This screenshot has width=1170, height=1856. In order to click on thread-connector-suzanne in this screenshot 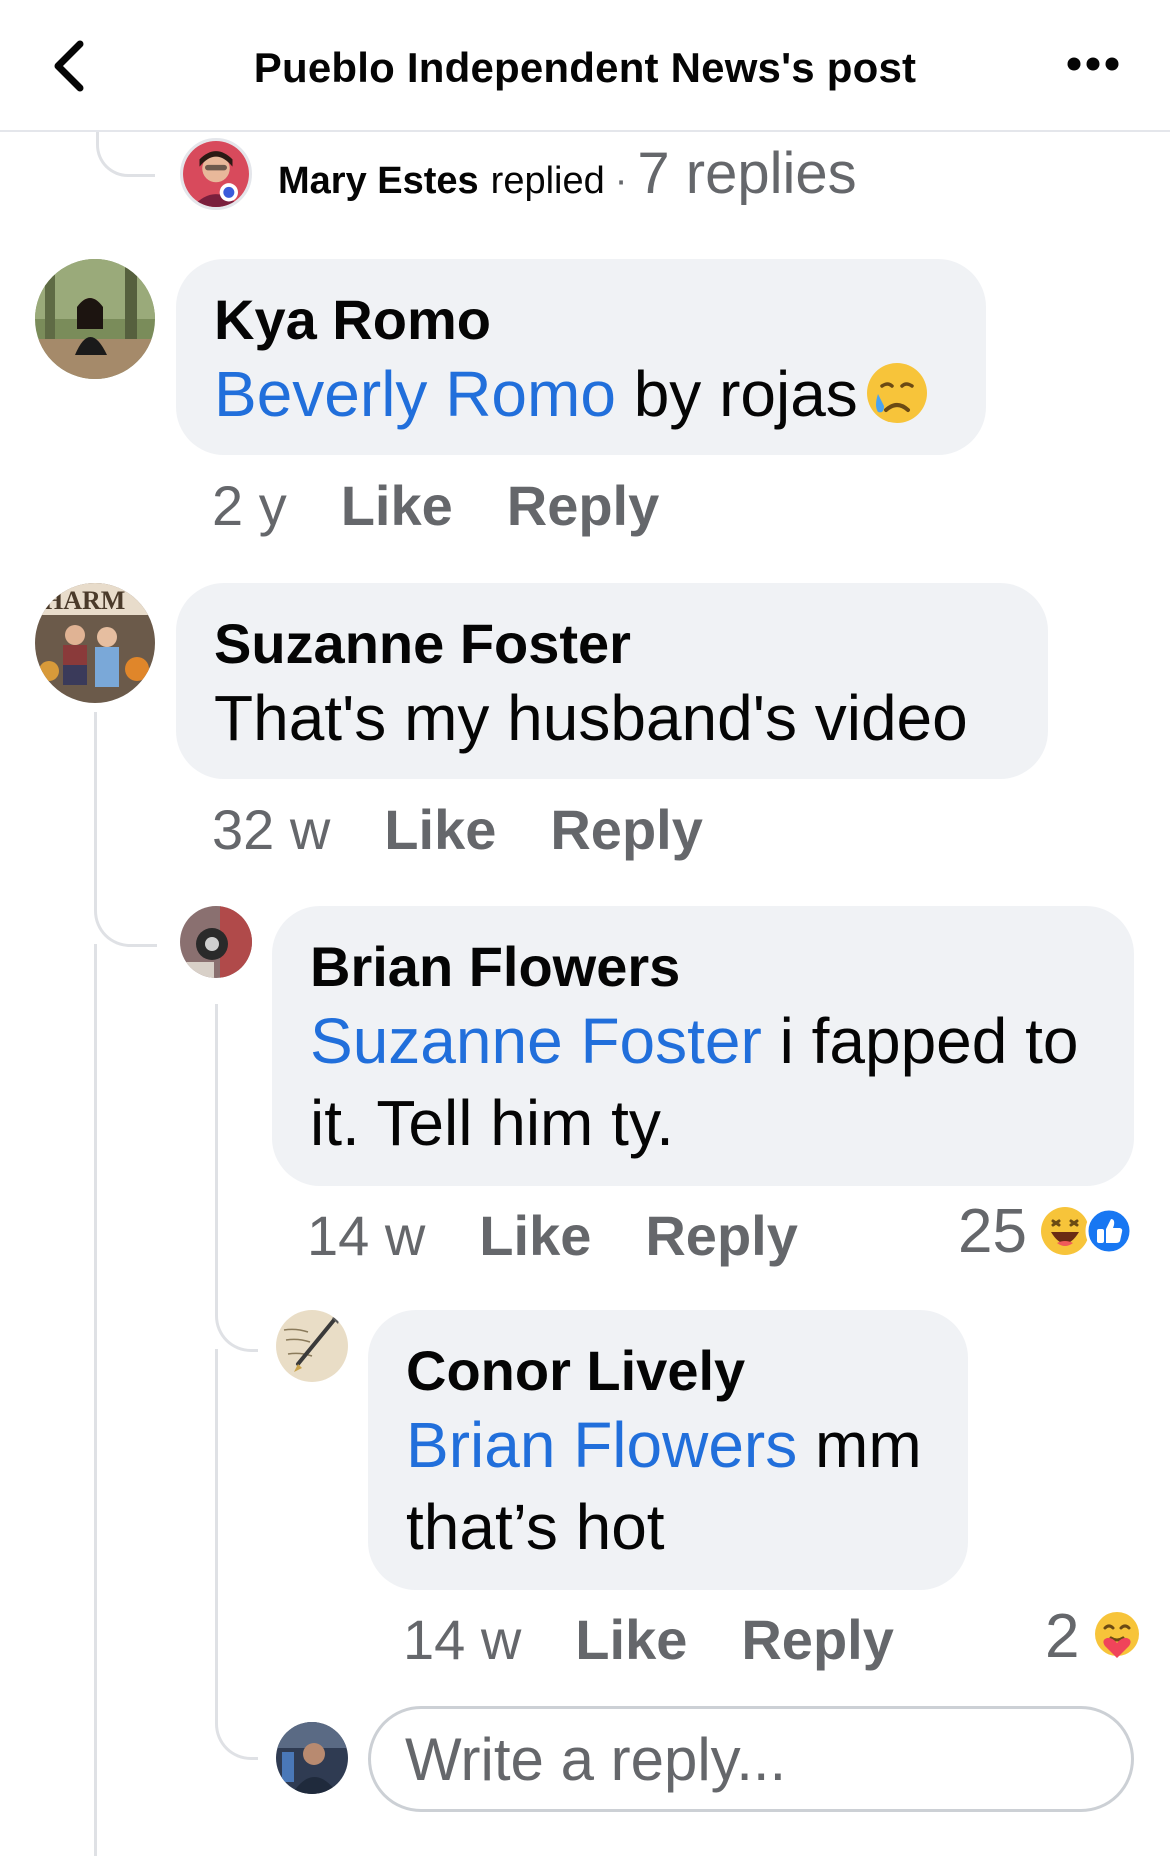, I will do `click(125, 829)`.